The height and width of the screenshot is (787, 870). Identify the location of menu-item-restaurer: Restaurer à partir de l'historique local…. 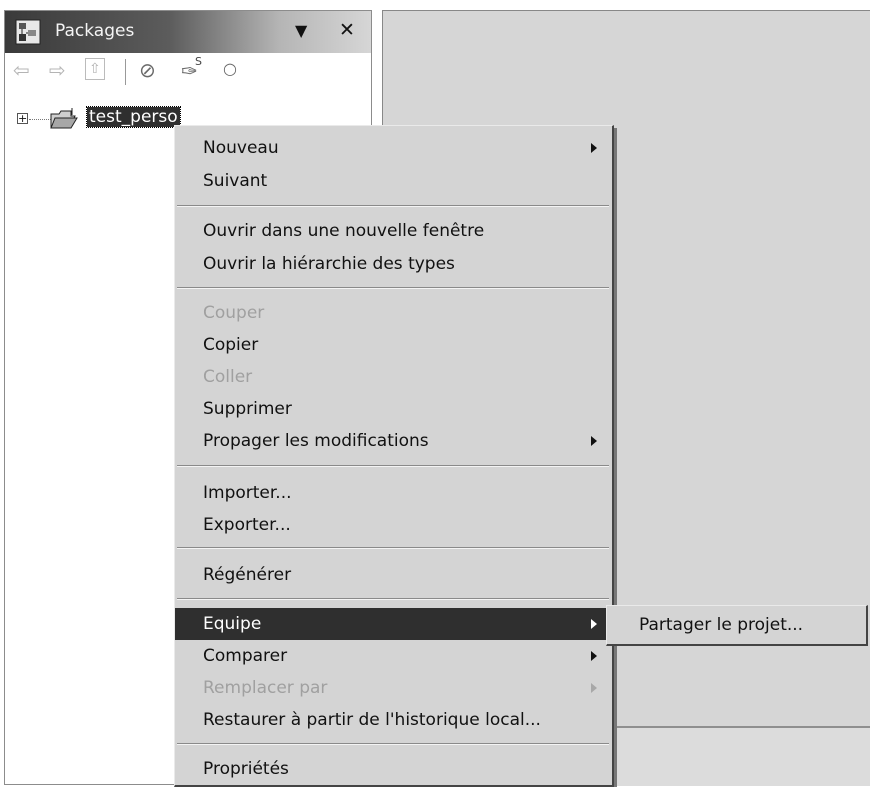
(393, 720).